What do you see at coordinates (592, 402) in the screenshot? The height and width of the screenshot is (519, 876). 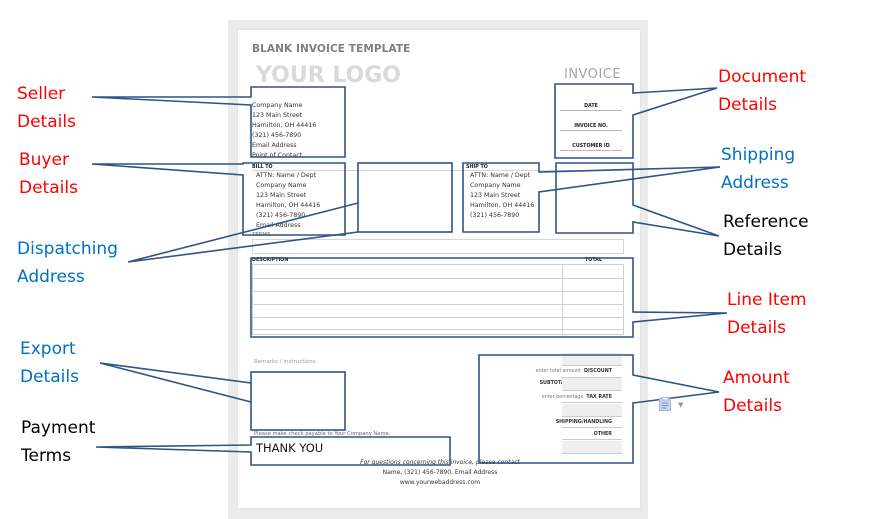 I see `tax-rate-field` at bounding box center [592, 402].